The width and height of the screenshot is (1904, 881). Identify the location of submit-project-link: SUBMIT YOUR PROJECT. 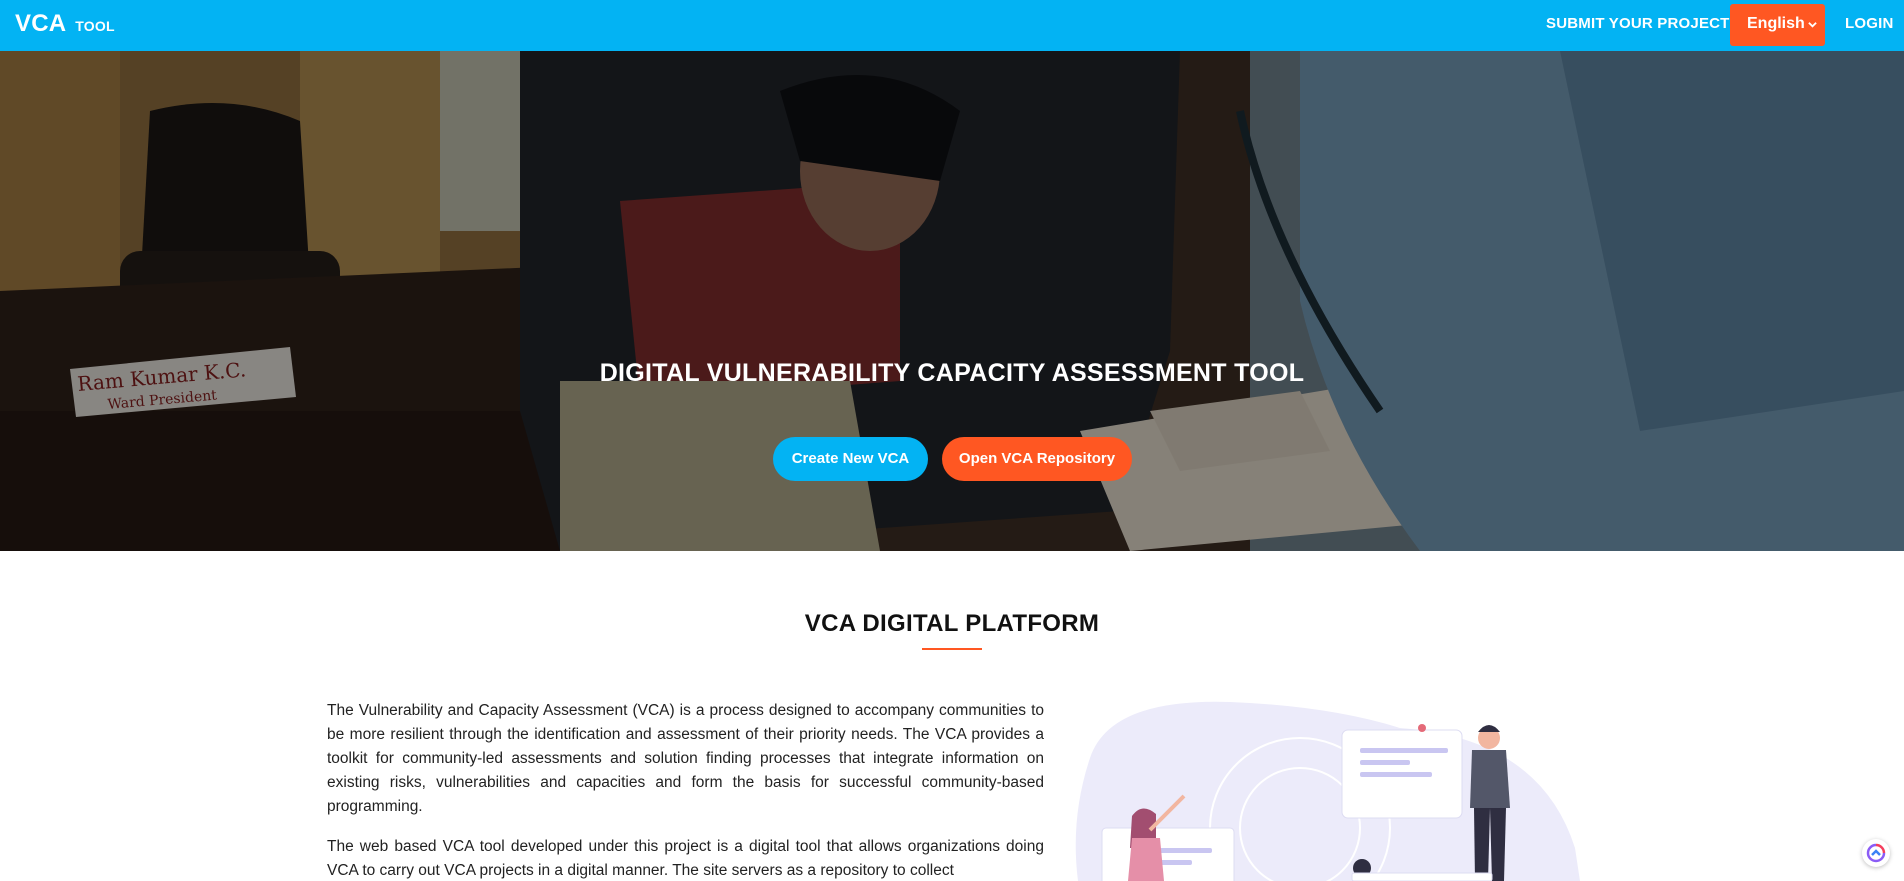
(1638, 23).